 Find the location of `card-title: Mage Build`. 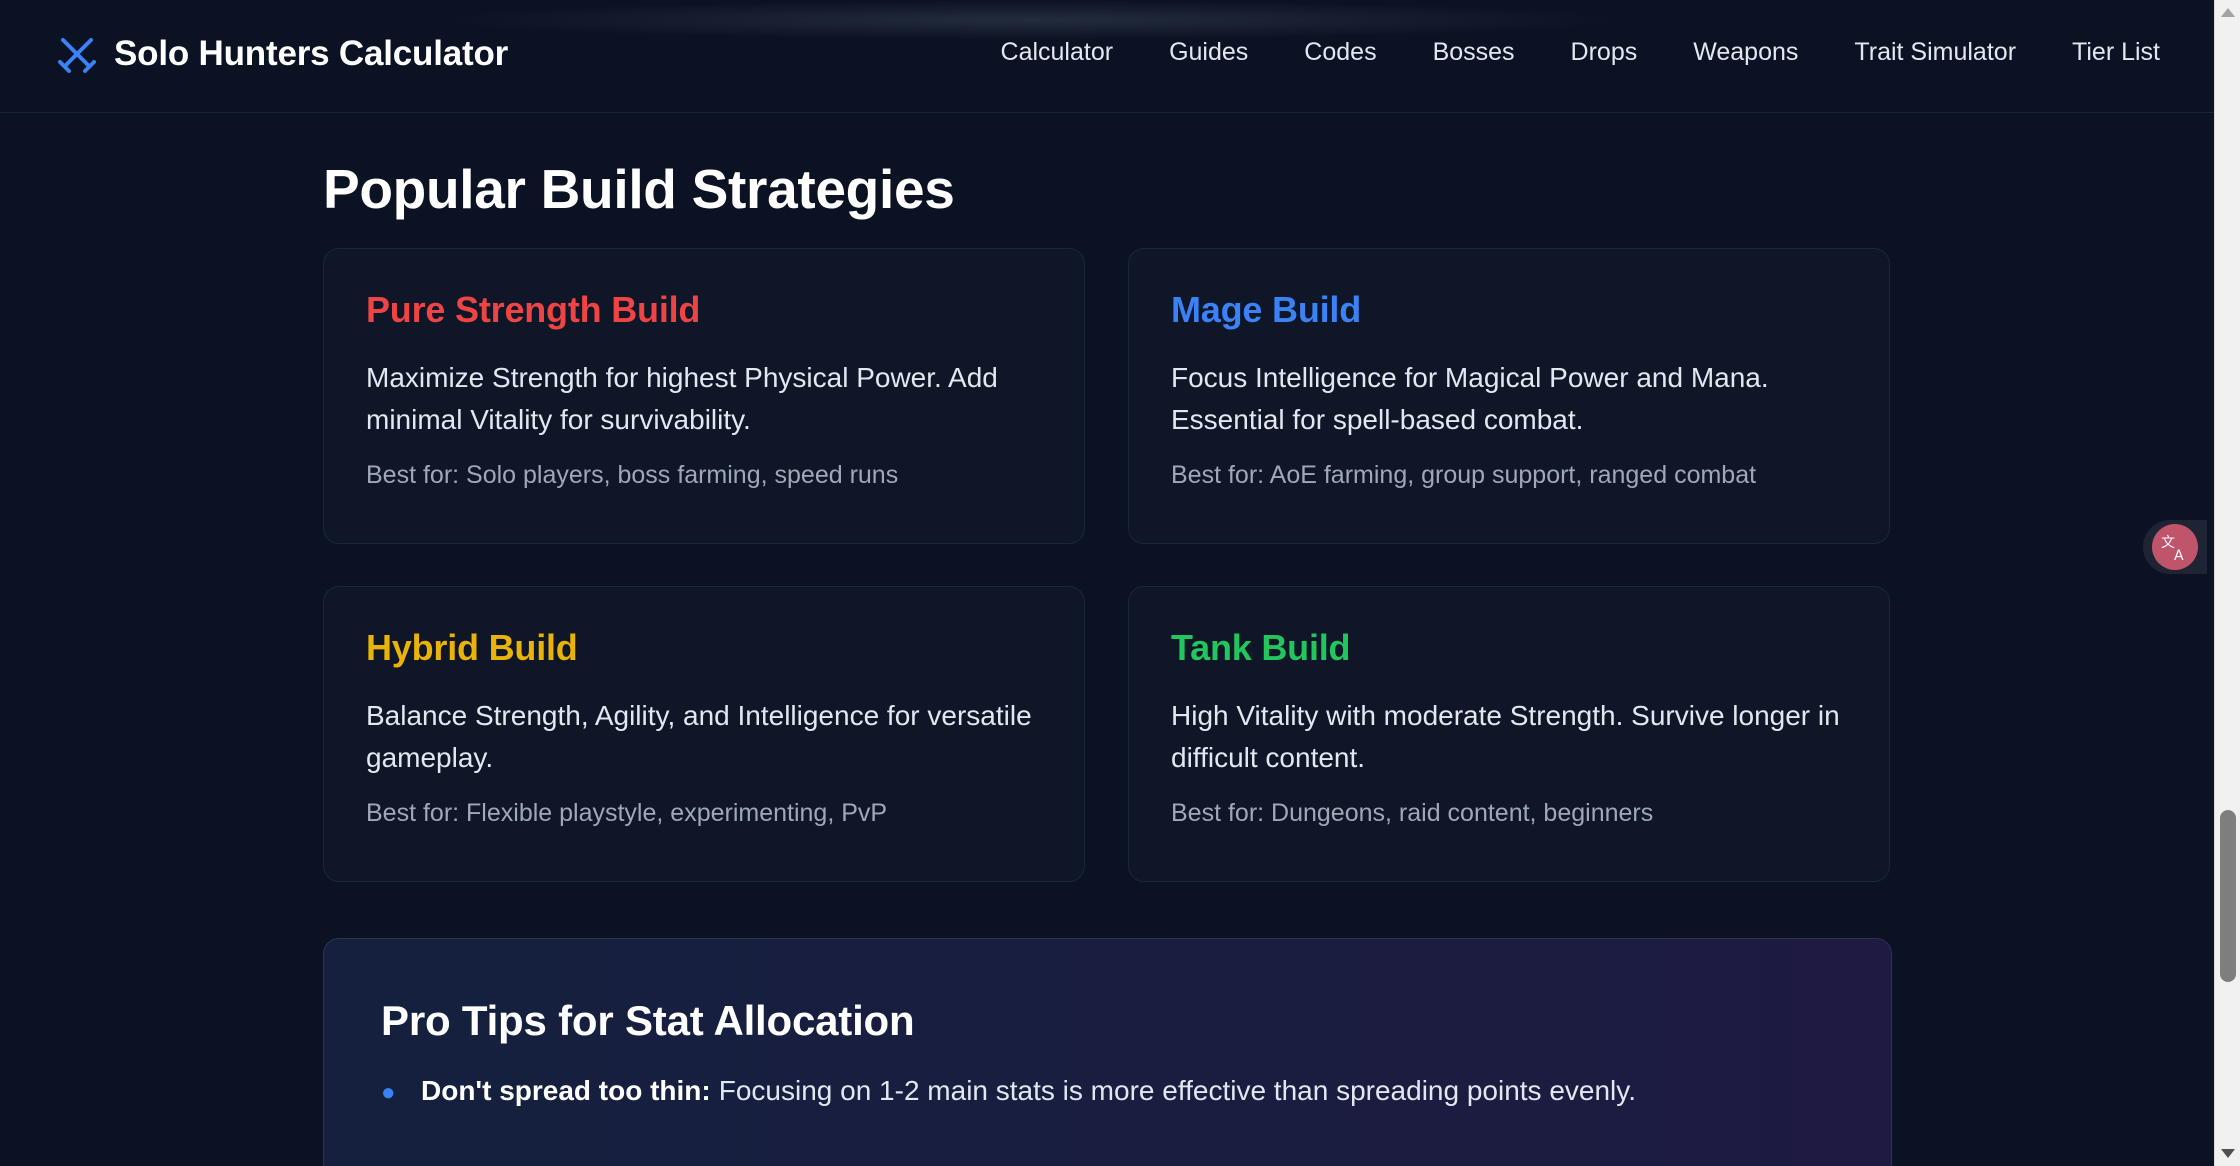

card-title: Mage Build is located at coordinates (1266, 309).